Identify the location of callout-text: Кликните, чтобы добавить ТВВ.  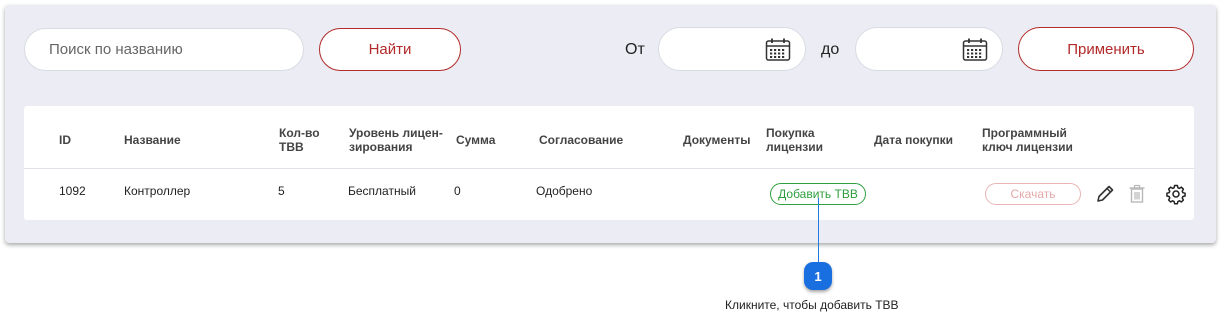
(812, 305).